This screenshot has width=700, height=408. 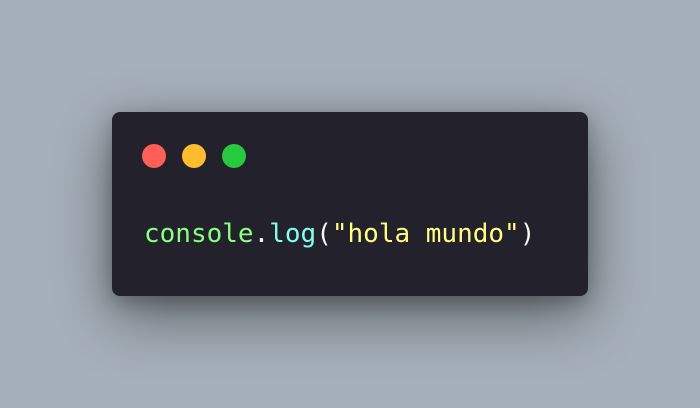 I want to click on code-snippet: console.log("hola mundo"), so click(x=339, y=234).